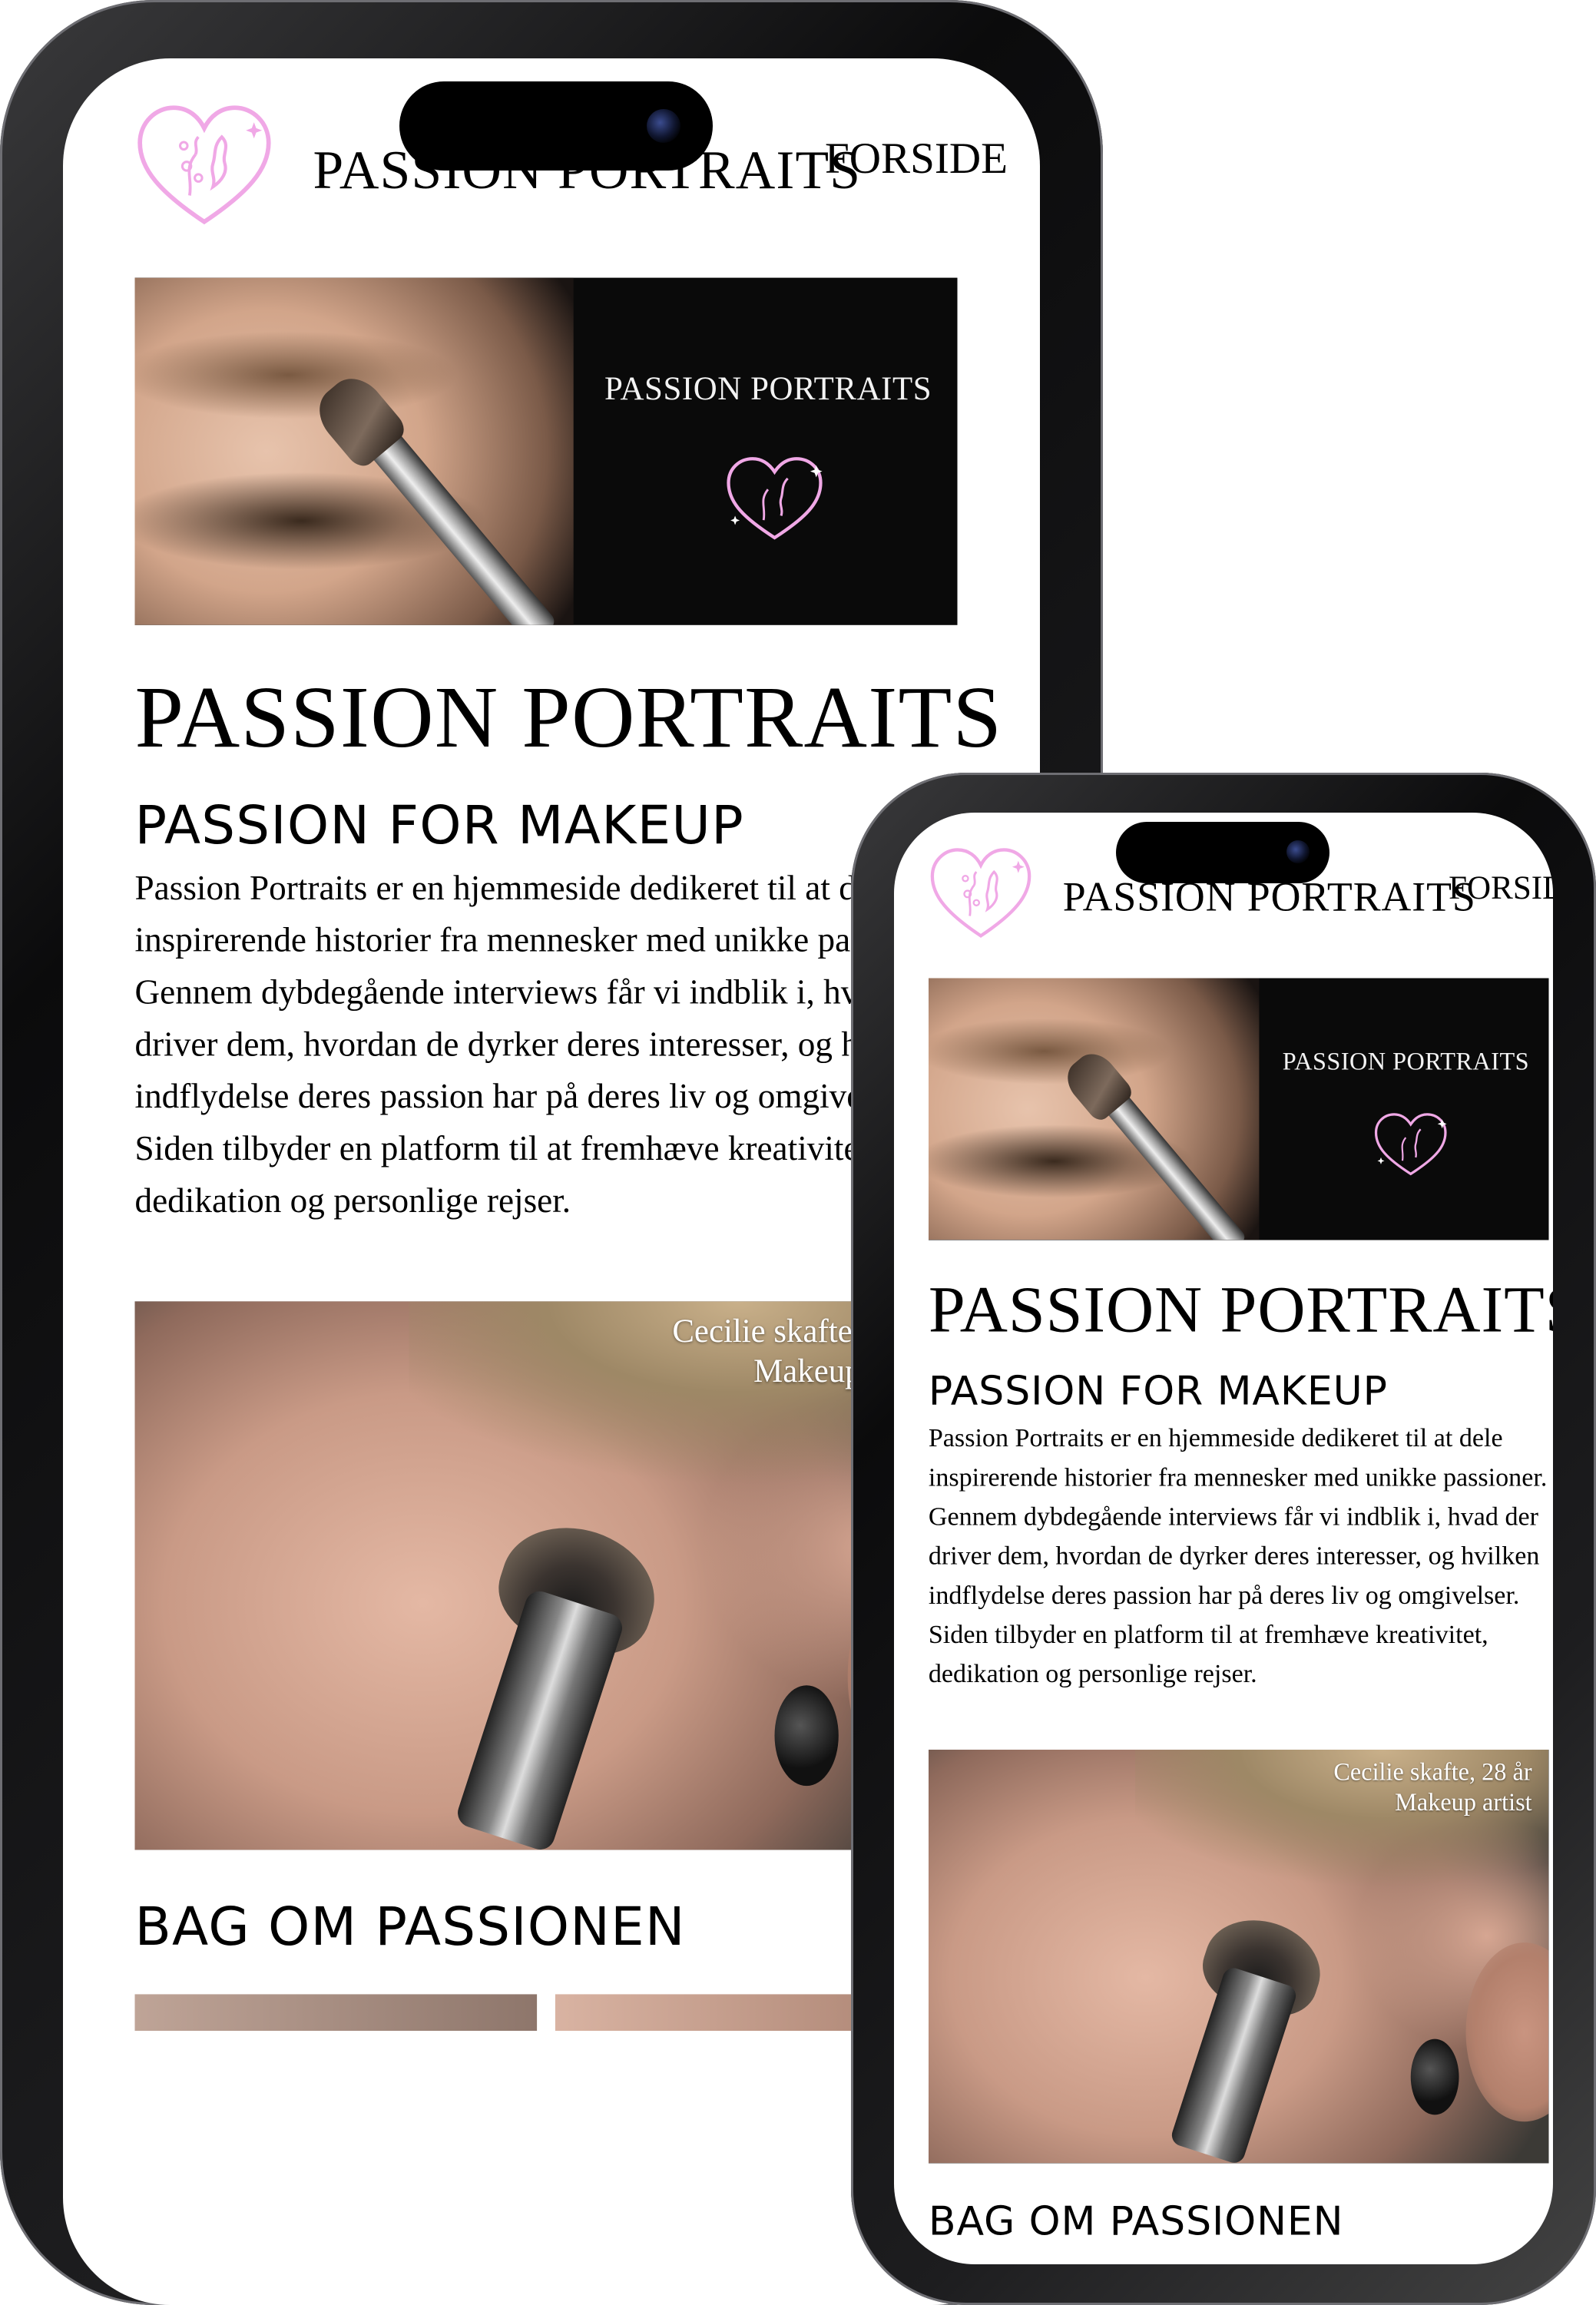  Describe the element at coordinates (1507, 2032) in the screenshot. I see `feature-ear-shape` at that location.